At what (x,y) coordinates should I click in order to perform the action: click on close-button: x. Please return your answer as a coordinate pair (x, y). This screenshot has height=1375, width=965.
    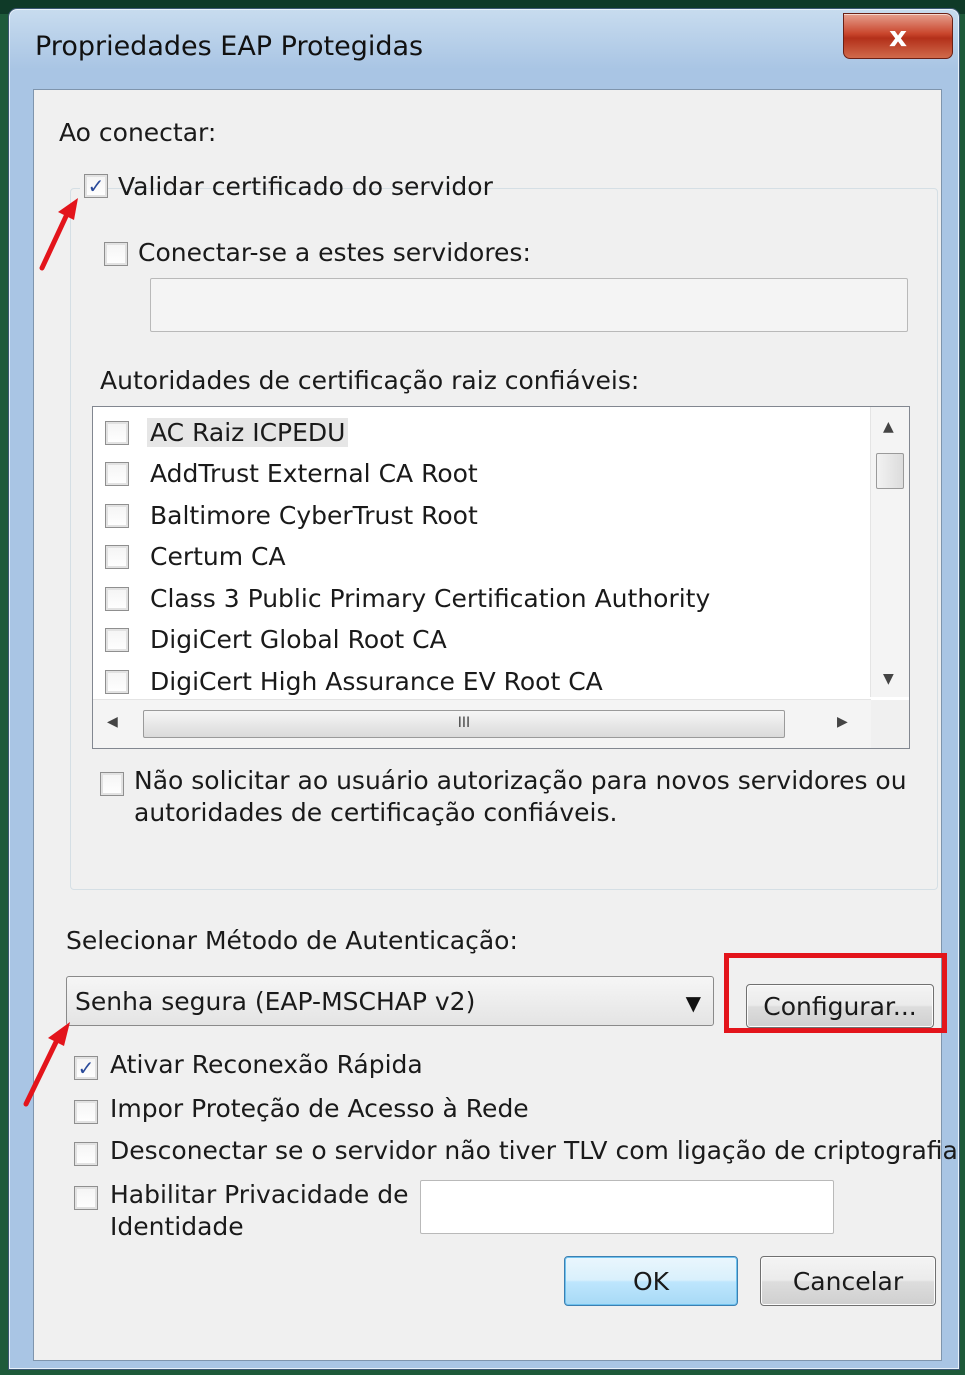
    Looking at the image, I should click on (898, 36).